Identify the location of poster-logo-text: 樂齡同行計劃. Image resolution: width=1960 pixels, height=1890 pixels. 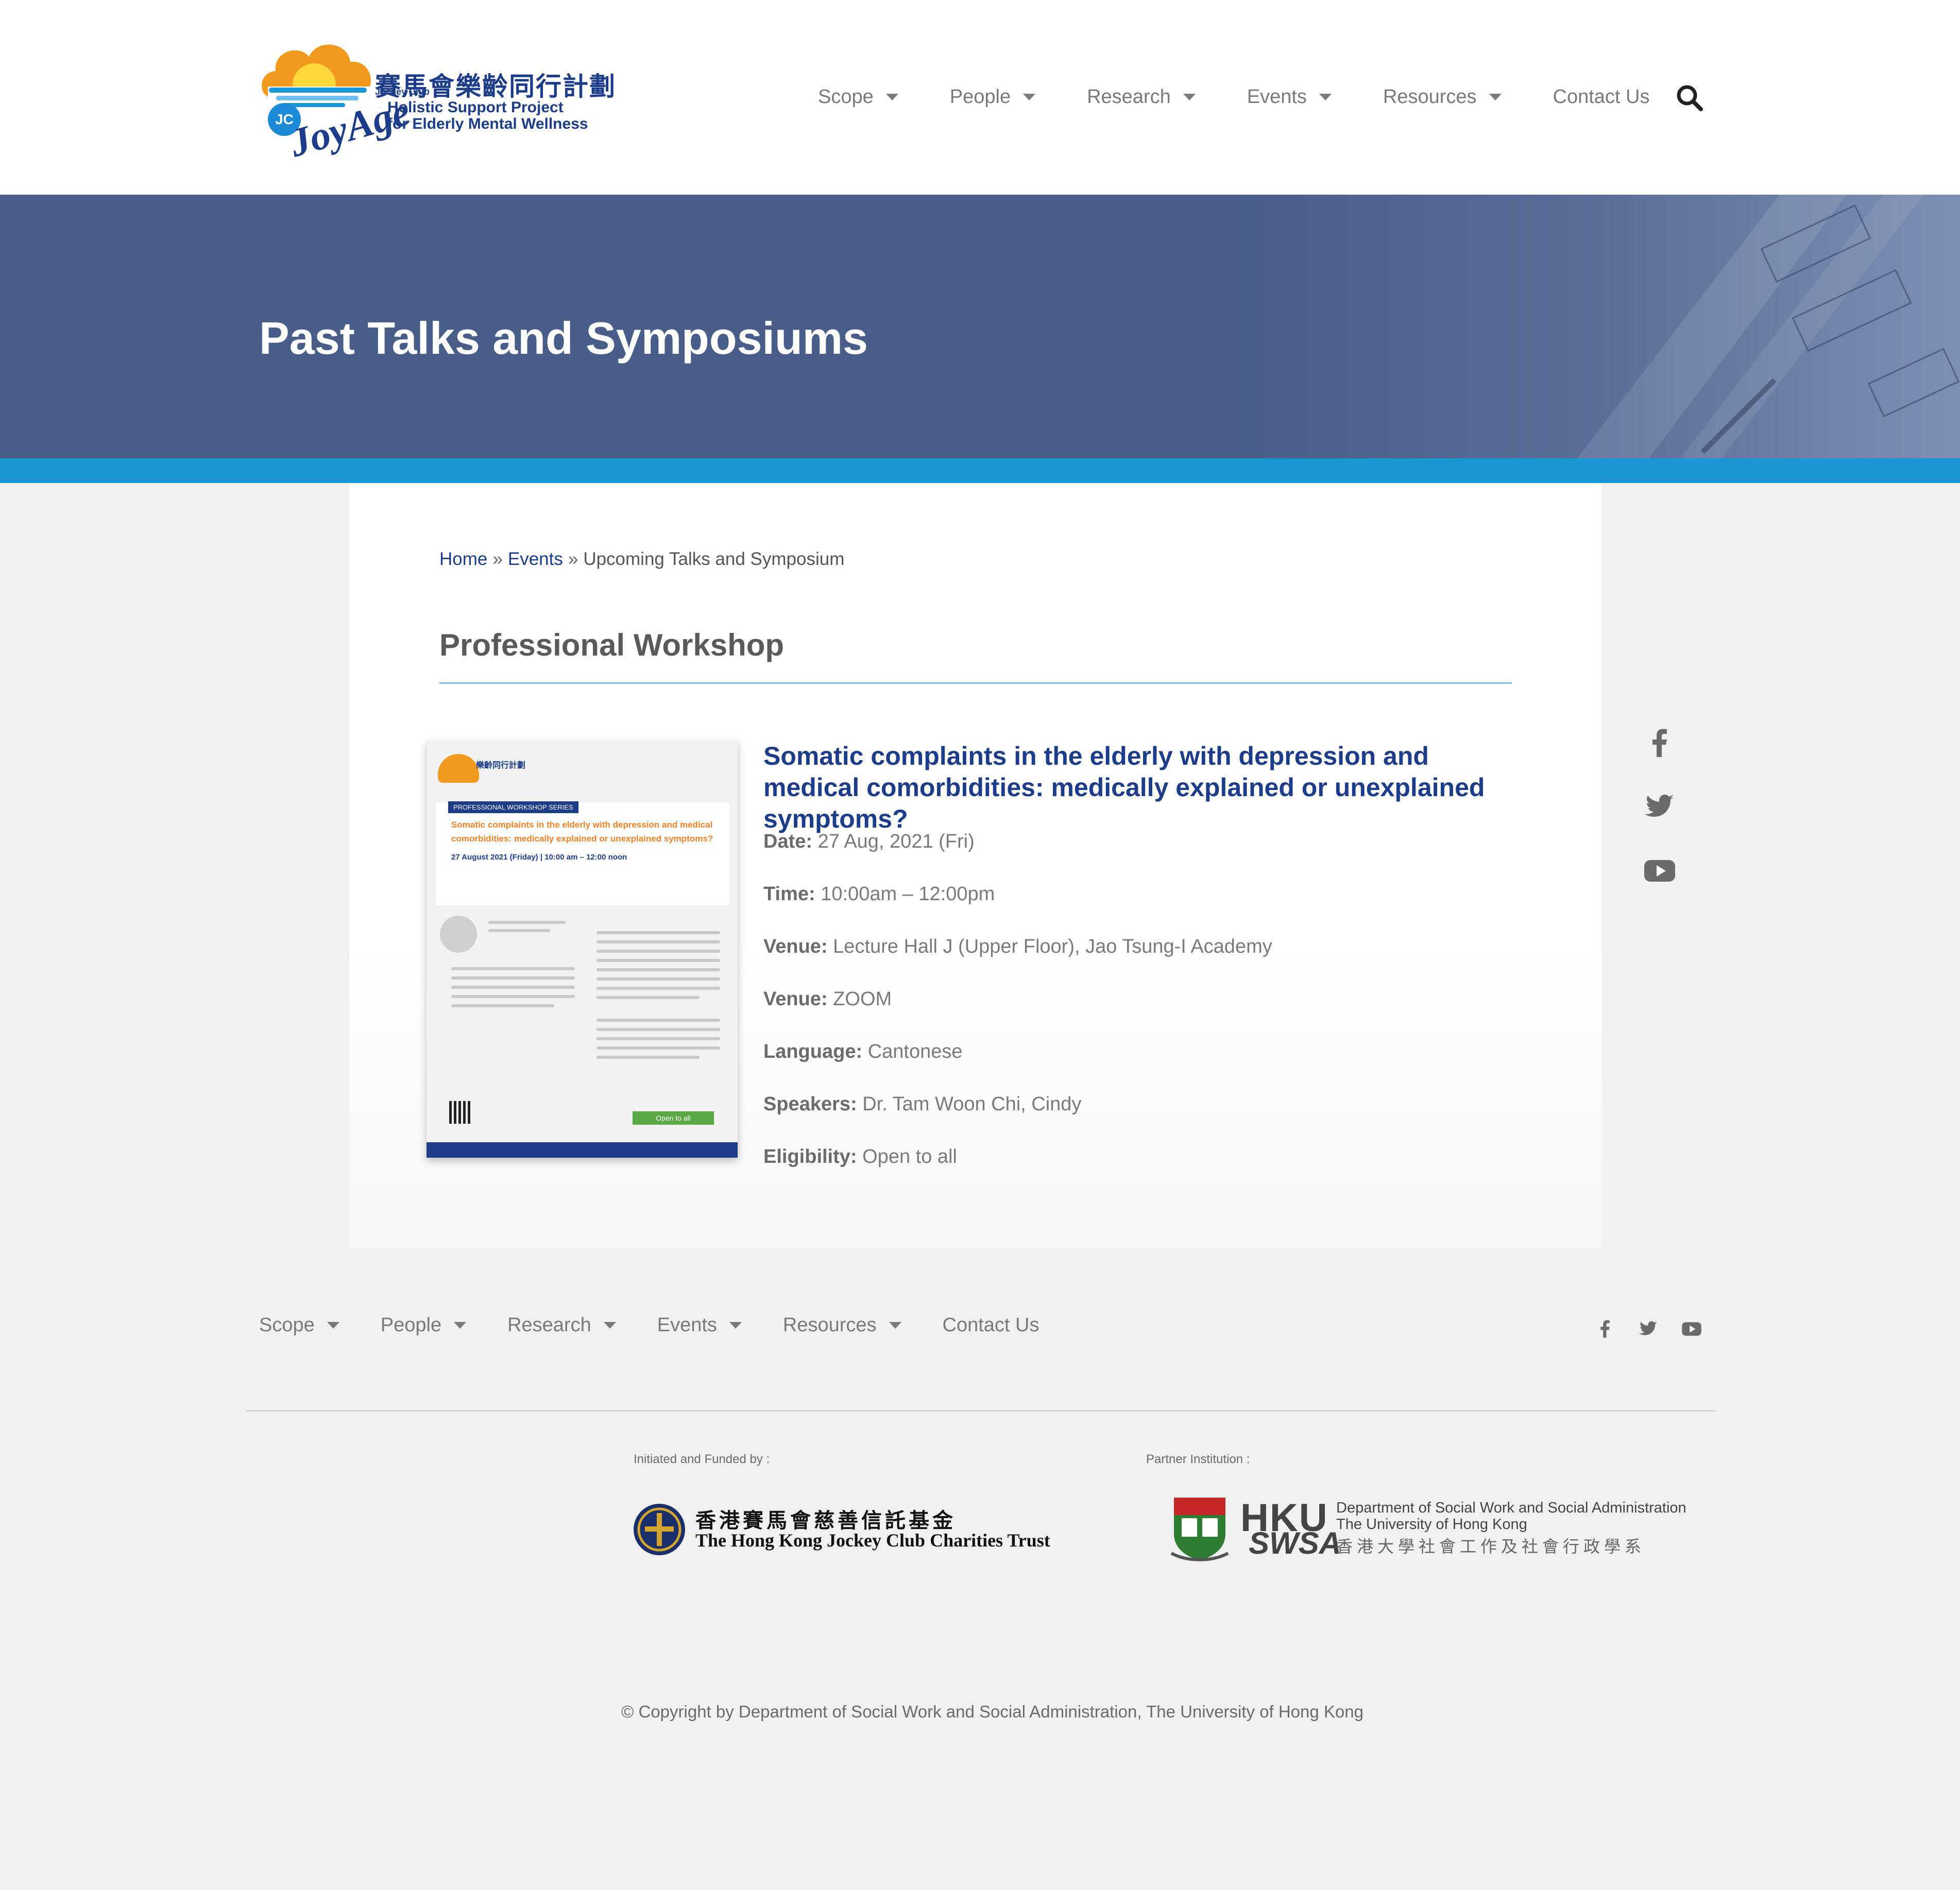
(501, 766).